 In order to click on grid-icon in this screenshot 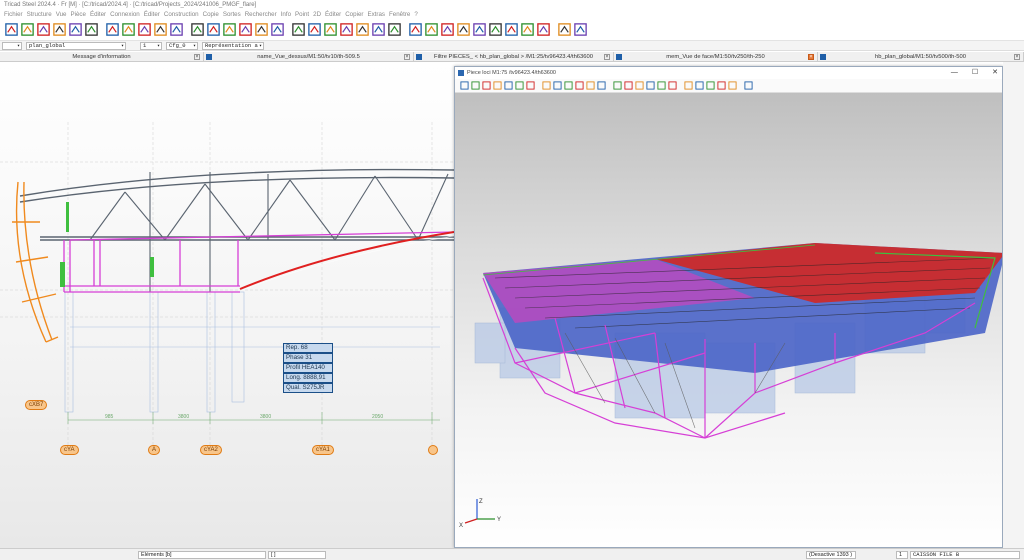, I will do `click(314, 30)`.